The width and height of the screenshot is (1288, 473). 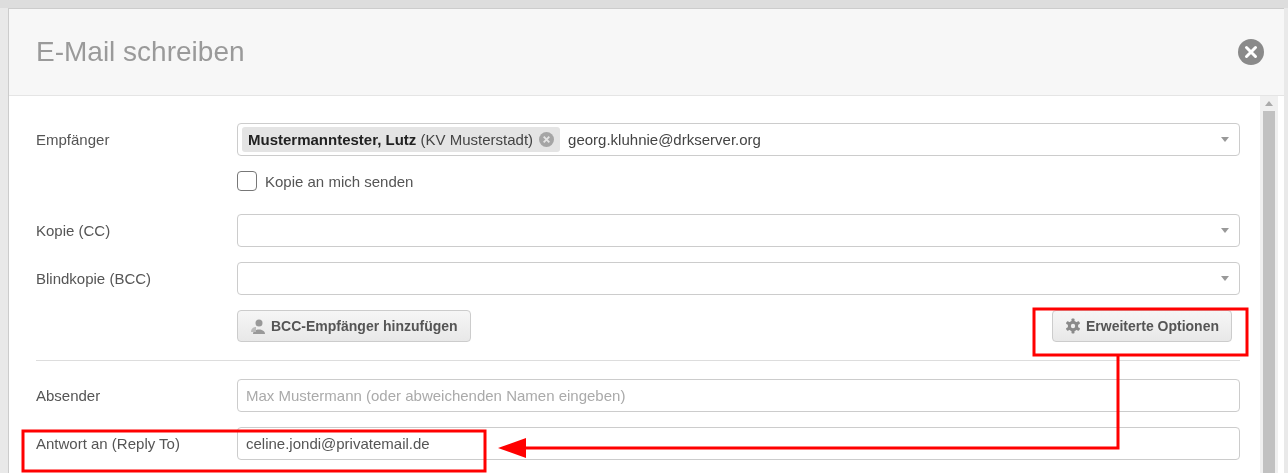 I want to click on user-icon, so click(x=258, y=326).